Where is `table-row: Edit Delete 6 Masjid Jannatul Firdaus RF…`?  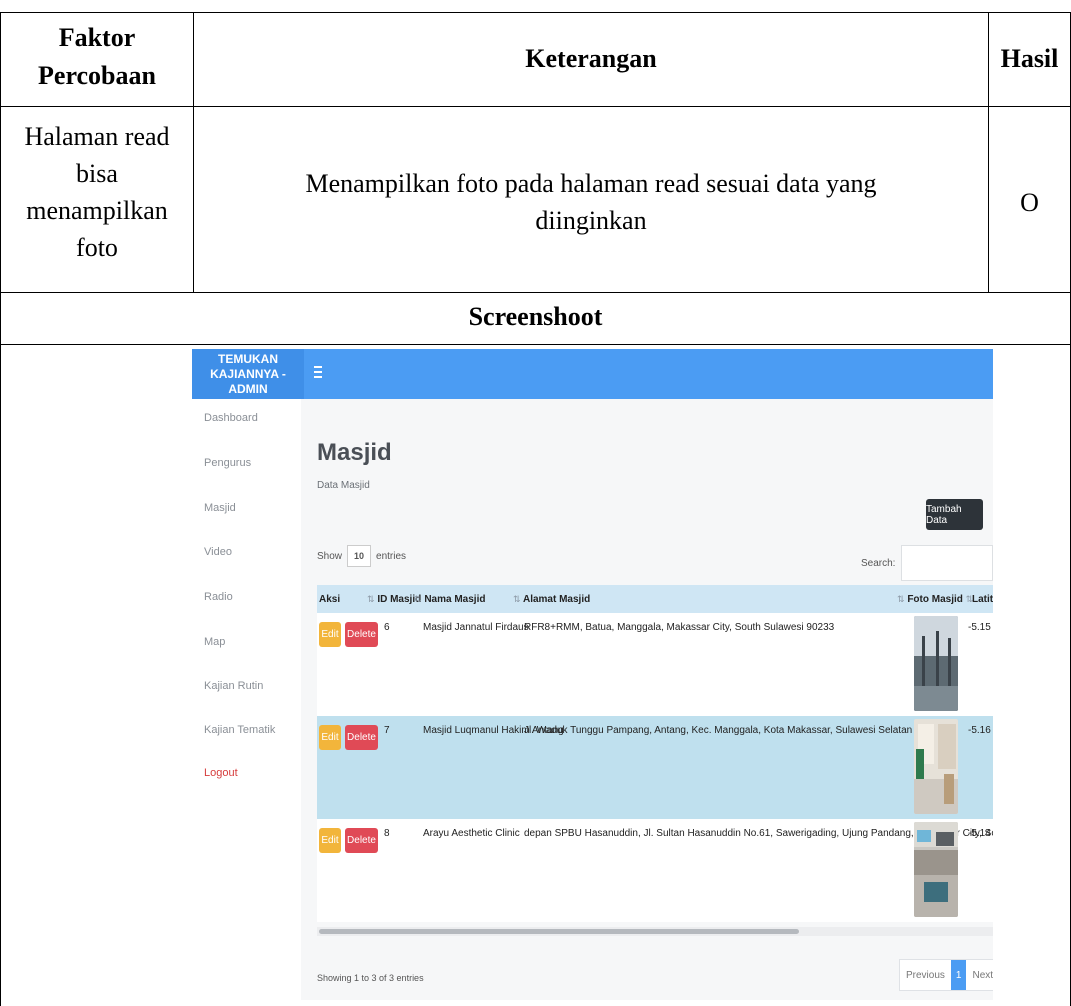
table-row: Edit Delete 6 Masjid Jannatul Firdaus RF… is located at coordinates (655, 664).